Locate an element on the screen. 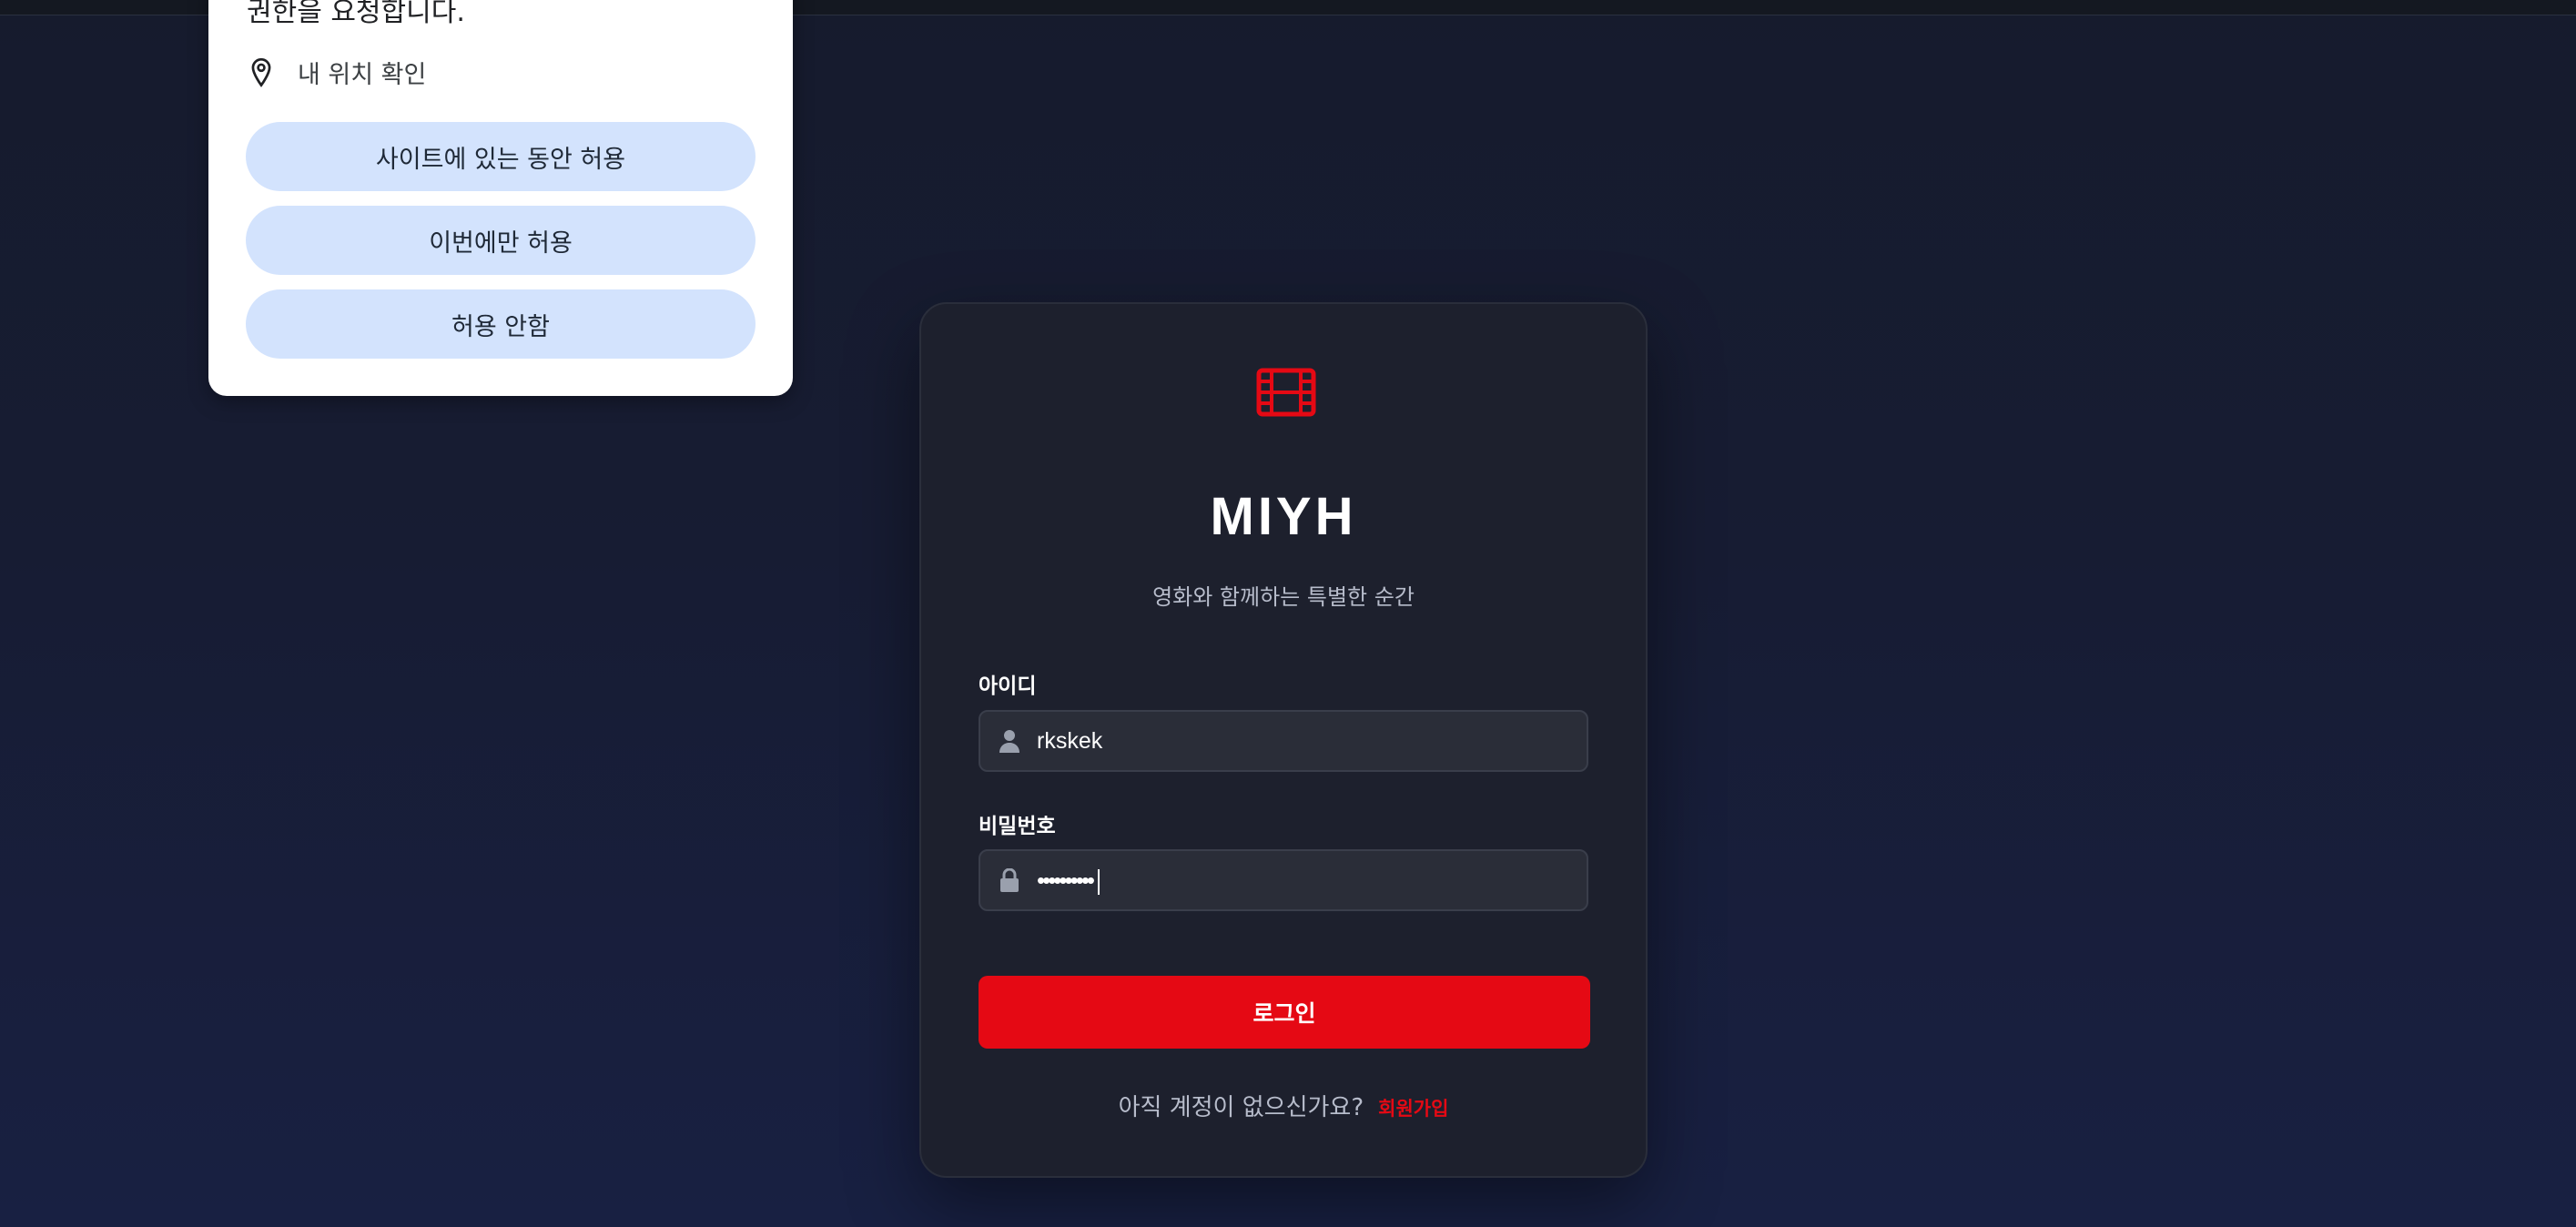  allow-while-on-site-button: 사이트에 있는 동안 허용 is located at coordinates (501, 156).